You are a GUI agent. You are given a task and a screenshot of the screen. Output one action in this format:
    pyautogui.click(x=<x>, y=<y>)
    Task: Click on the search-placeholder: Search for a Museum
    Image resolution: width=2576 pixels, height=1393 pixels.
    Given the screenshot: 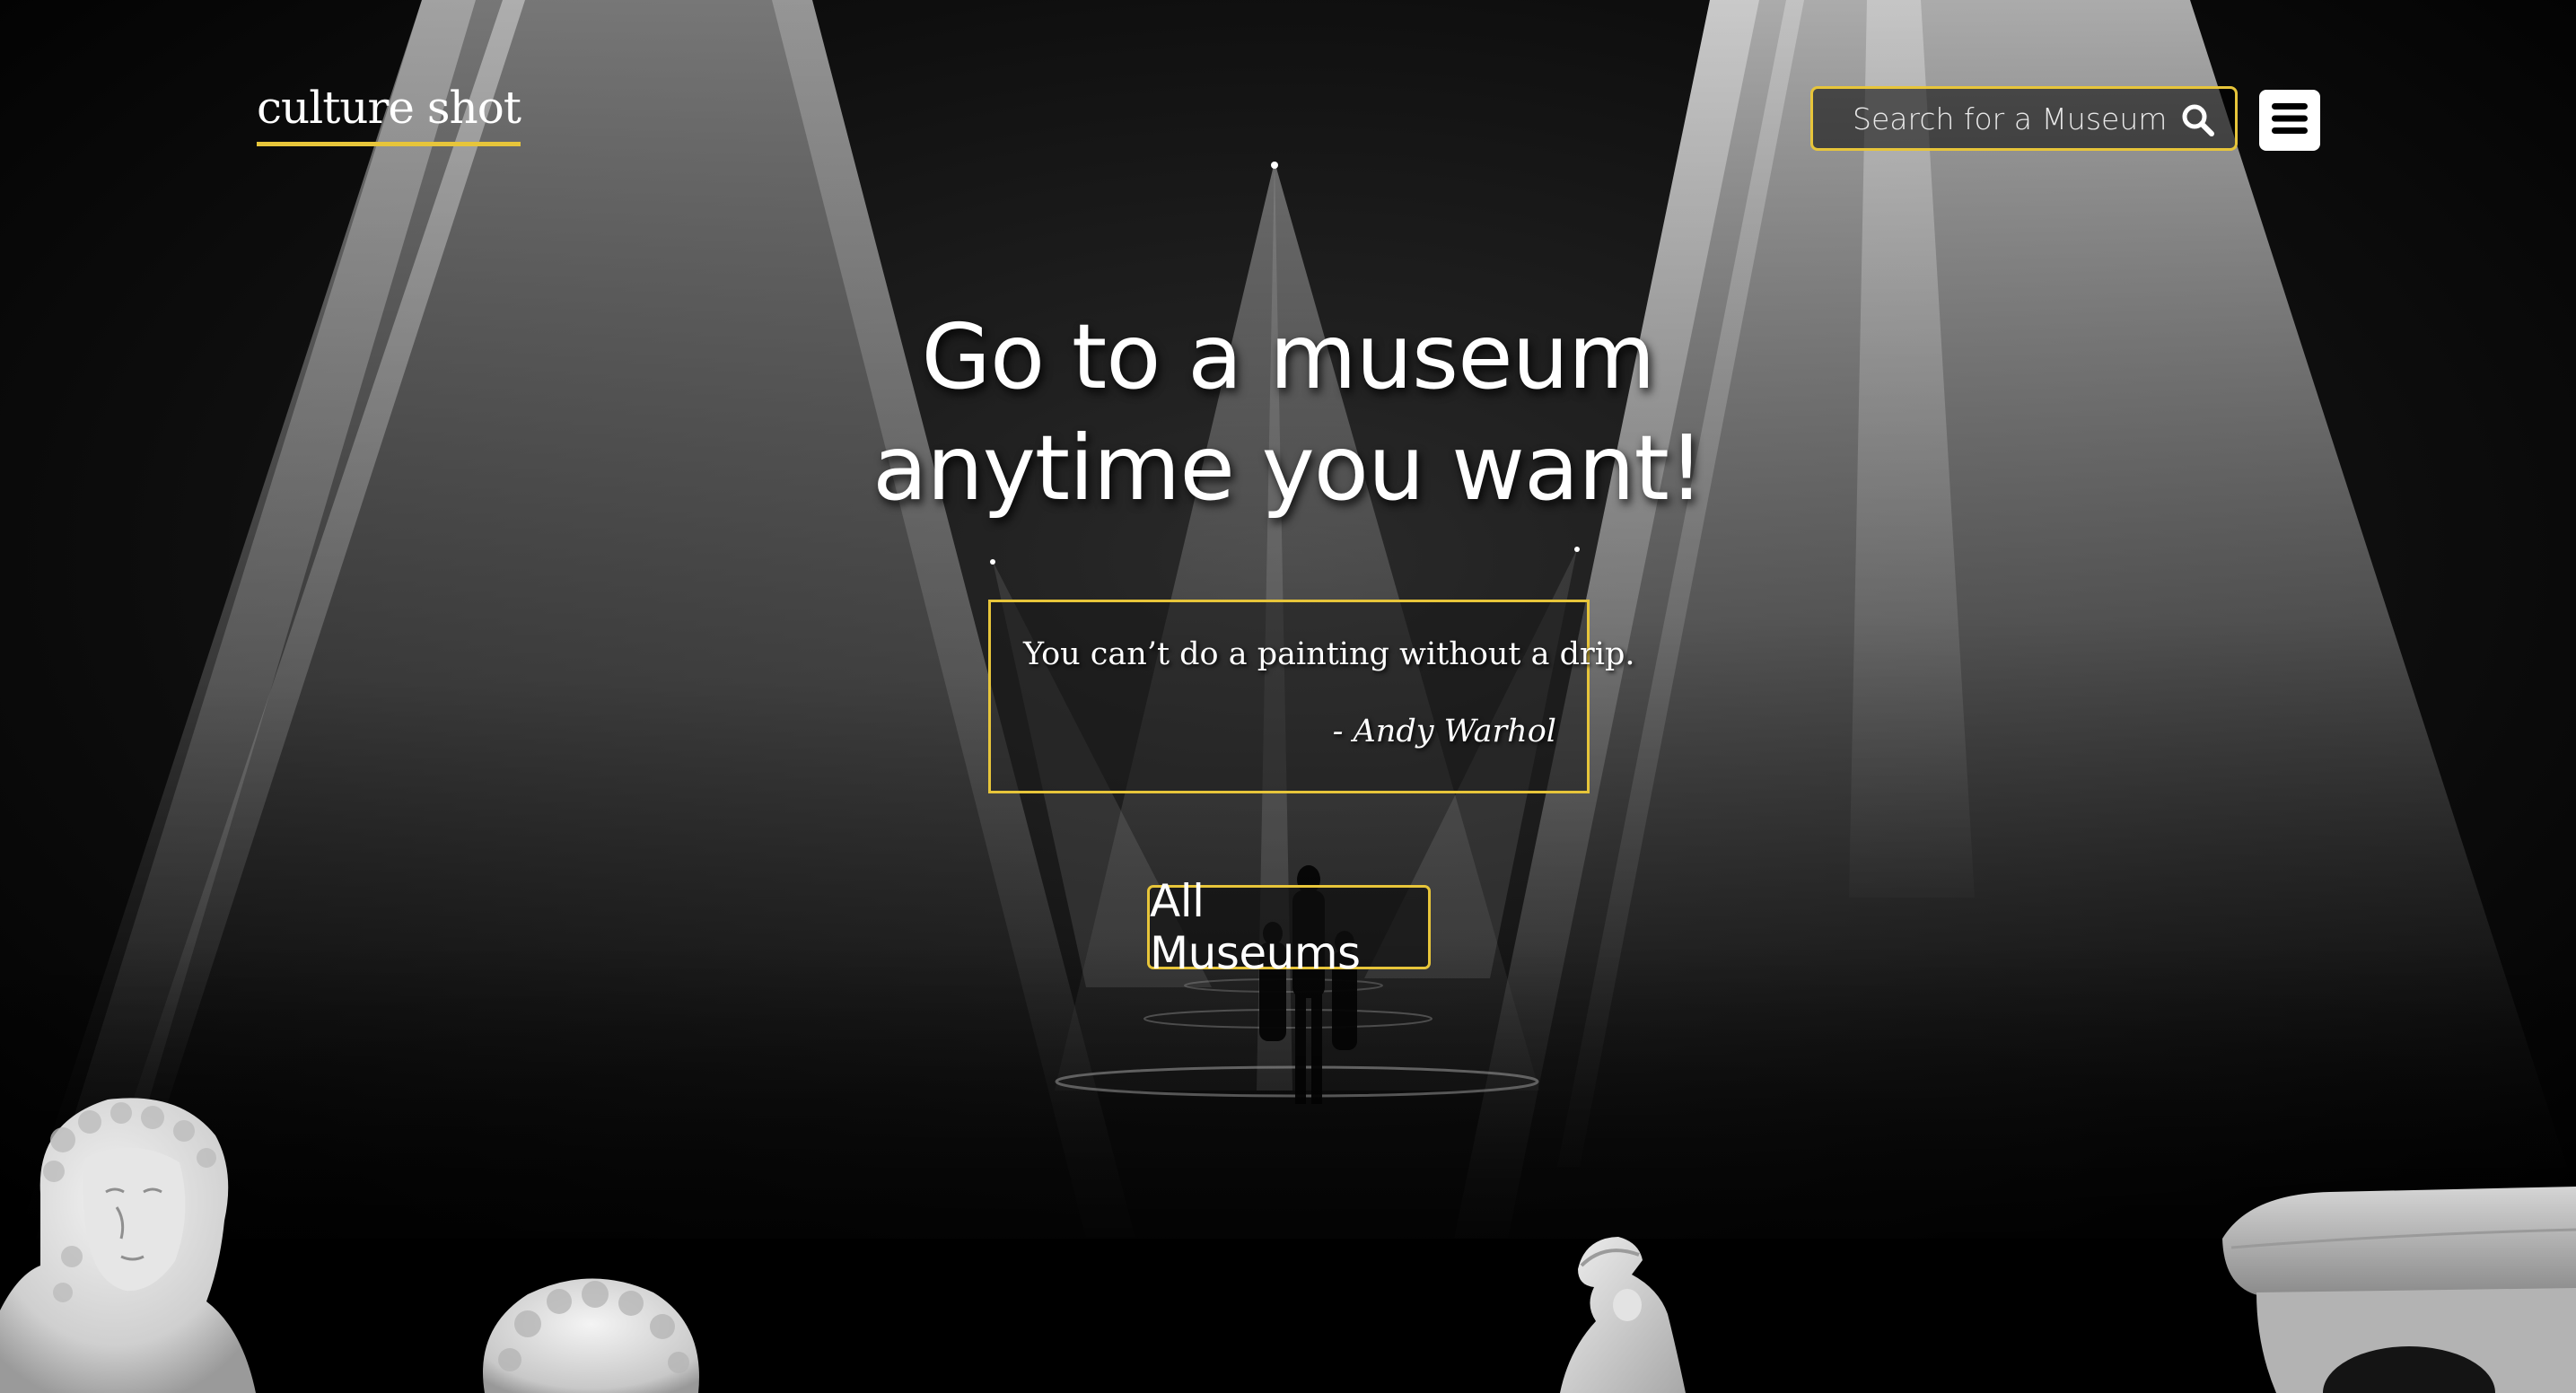 What is the action you would take?
    pyautogui.click(x=2010, y=119)
    